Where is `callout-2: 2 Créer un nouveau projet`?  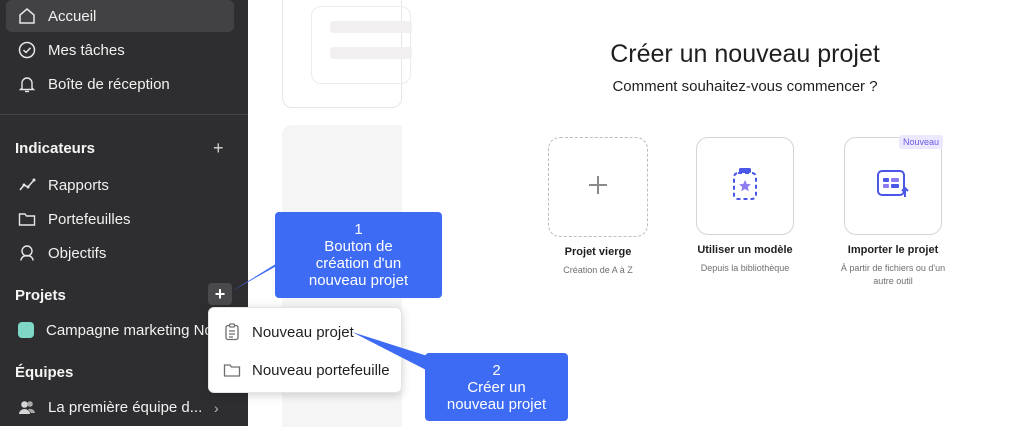
callout-2: 2 Créer un nouveau projet is located at coordinates (496, 387).